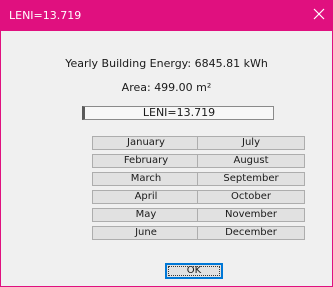  What do you see at coordinates (146, 143) in the screenshot?
I see `january-button: January` at bounding box center [146, 143].